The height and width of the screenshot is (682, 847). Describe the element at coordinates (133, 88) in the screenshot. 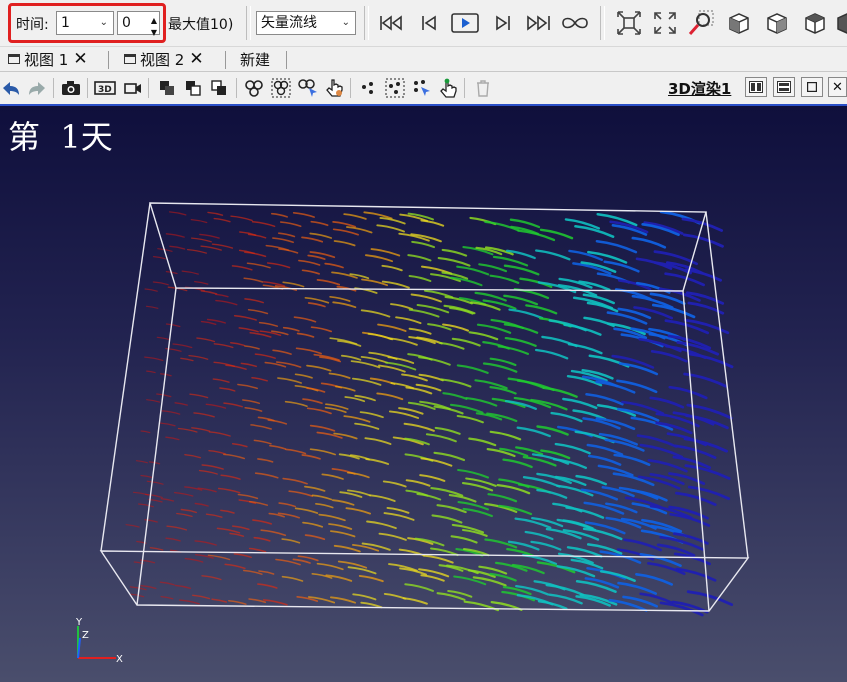

I see `record-camera-button` at that location.